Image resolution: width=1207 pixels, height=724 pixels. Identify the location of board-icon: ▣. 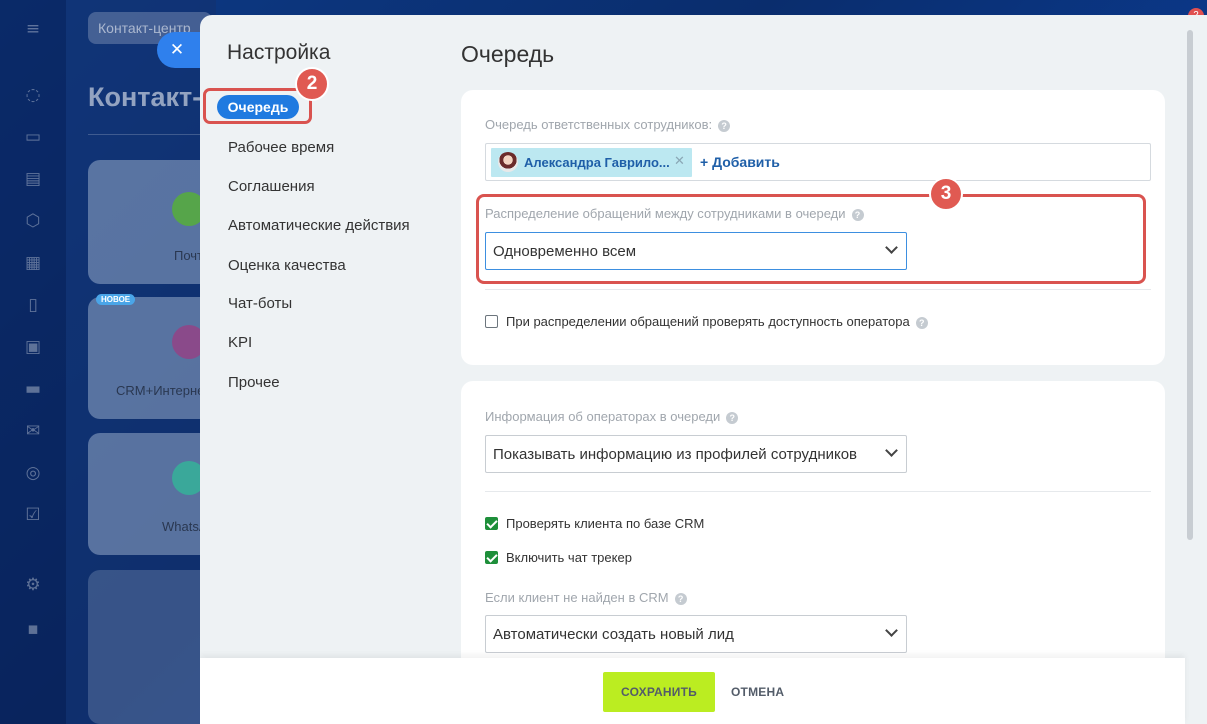
(33, 347).